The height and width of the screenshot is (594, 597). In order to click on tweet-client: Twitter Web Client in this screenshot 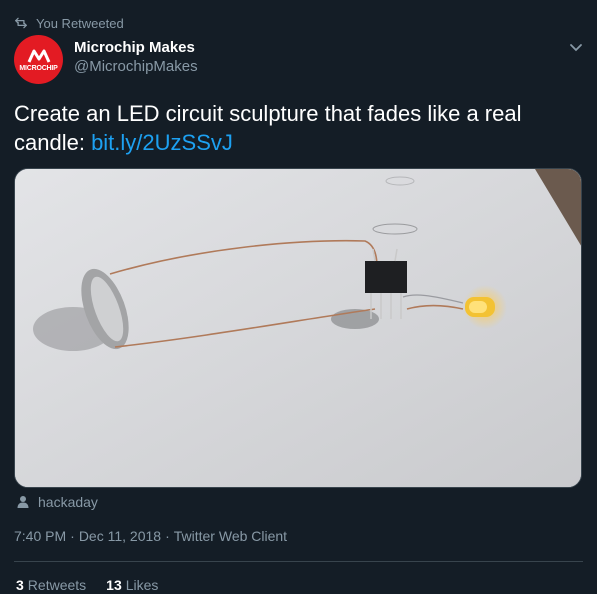, I will do `click(230, 536)`.